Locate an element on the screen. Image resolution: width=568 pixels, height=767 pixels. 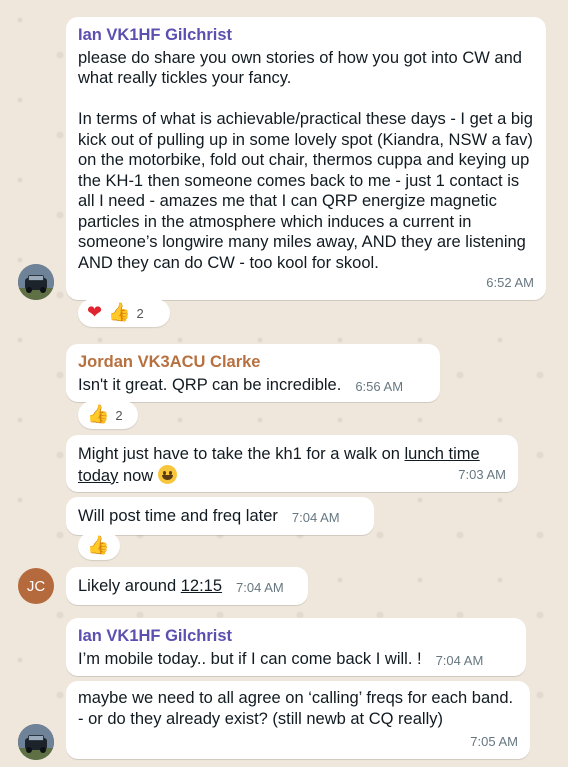
reaction-bar-2: 👍 2 is located at coordinates (108, 415).